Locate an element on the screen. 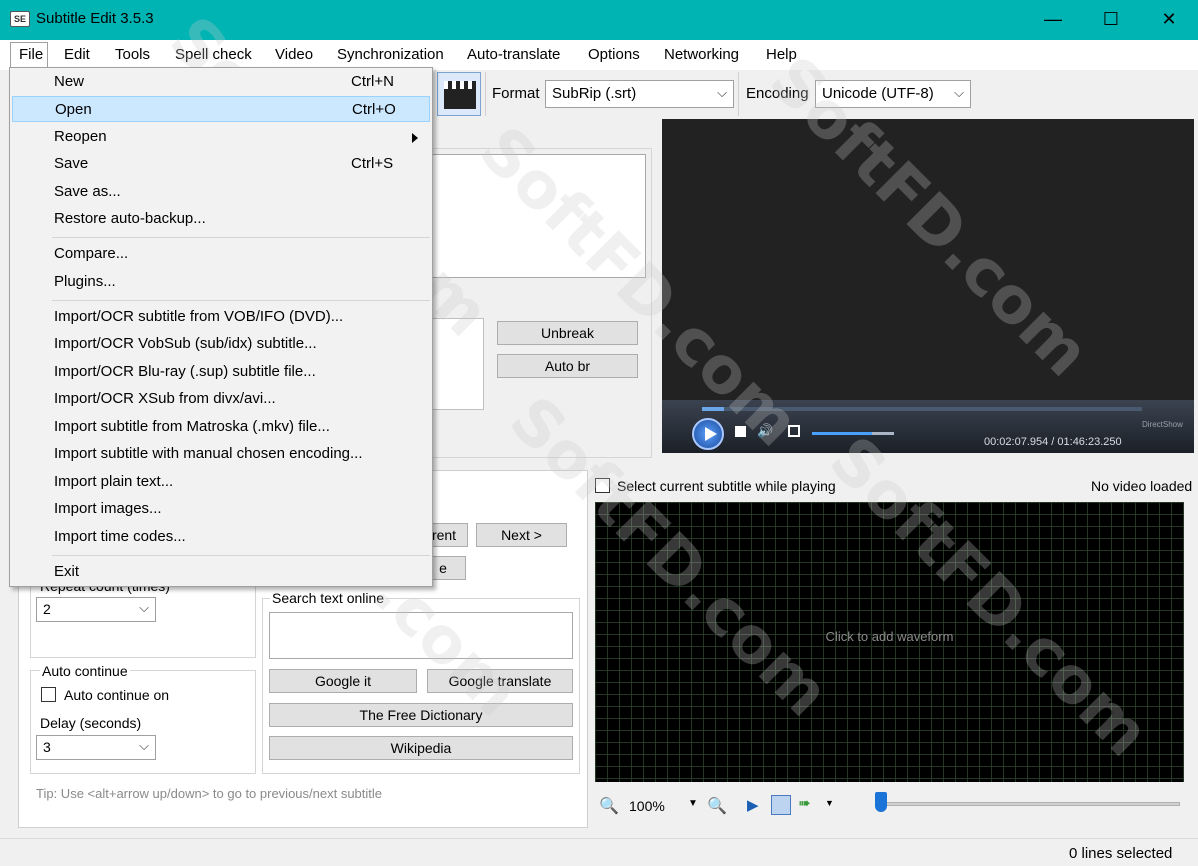 This screenshot has width=1198, height=866. menu-item-open: Open Ctrl+O is located at coordinates (221, 109).